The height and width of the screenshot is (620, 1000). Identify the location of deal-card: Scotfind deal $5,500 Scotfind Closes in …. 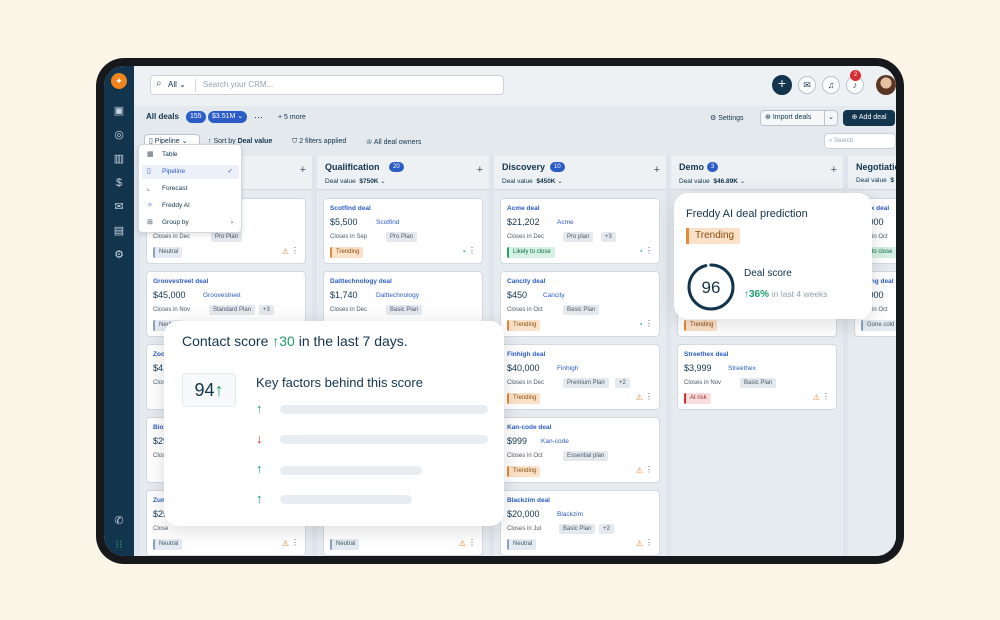
(403, 231).